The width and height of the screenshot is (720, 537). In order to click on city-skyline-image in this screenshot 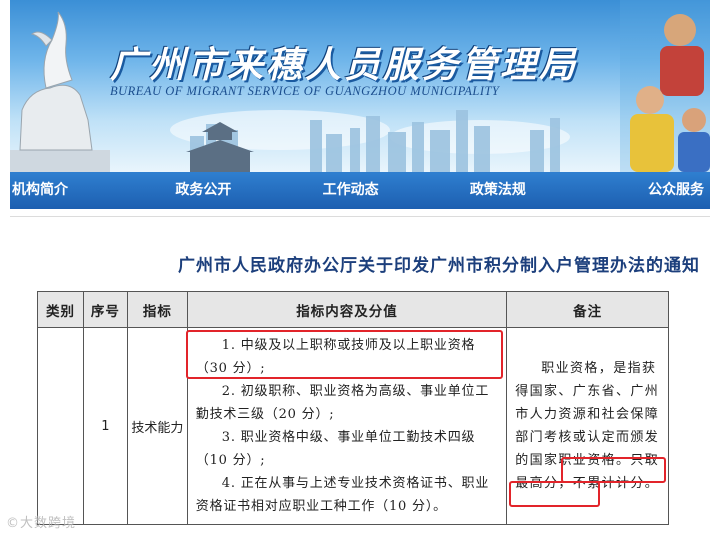, I will do `click(373, 141)`.